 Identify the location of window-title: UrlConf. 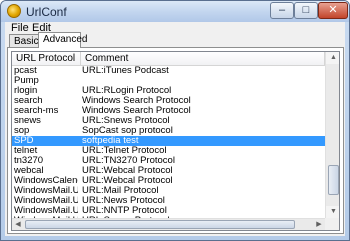
(46, 12).